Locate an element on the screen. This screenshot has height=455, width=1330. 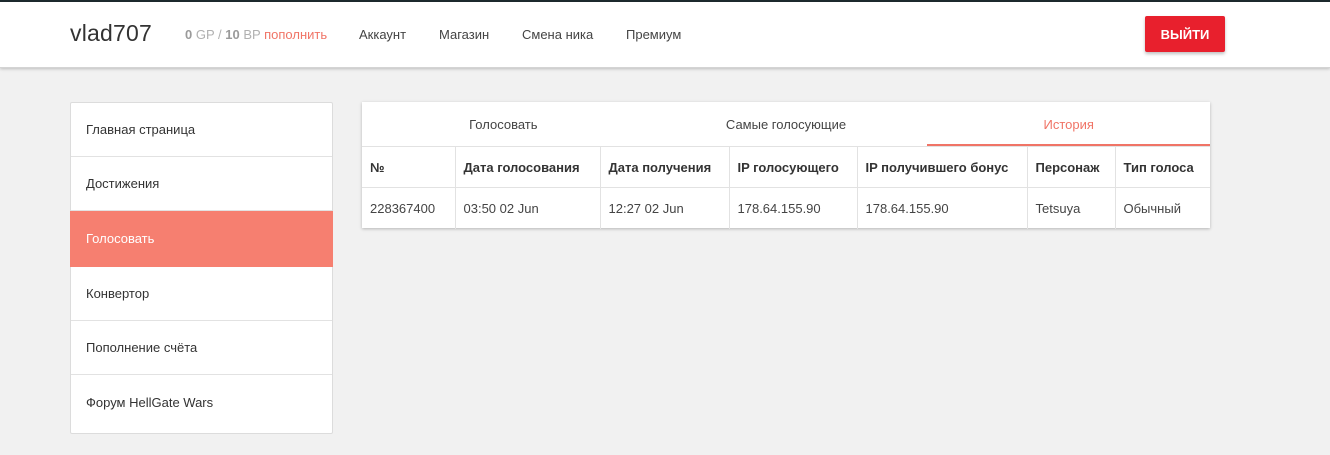
col-number: № is located at coordinates (409, 167).